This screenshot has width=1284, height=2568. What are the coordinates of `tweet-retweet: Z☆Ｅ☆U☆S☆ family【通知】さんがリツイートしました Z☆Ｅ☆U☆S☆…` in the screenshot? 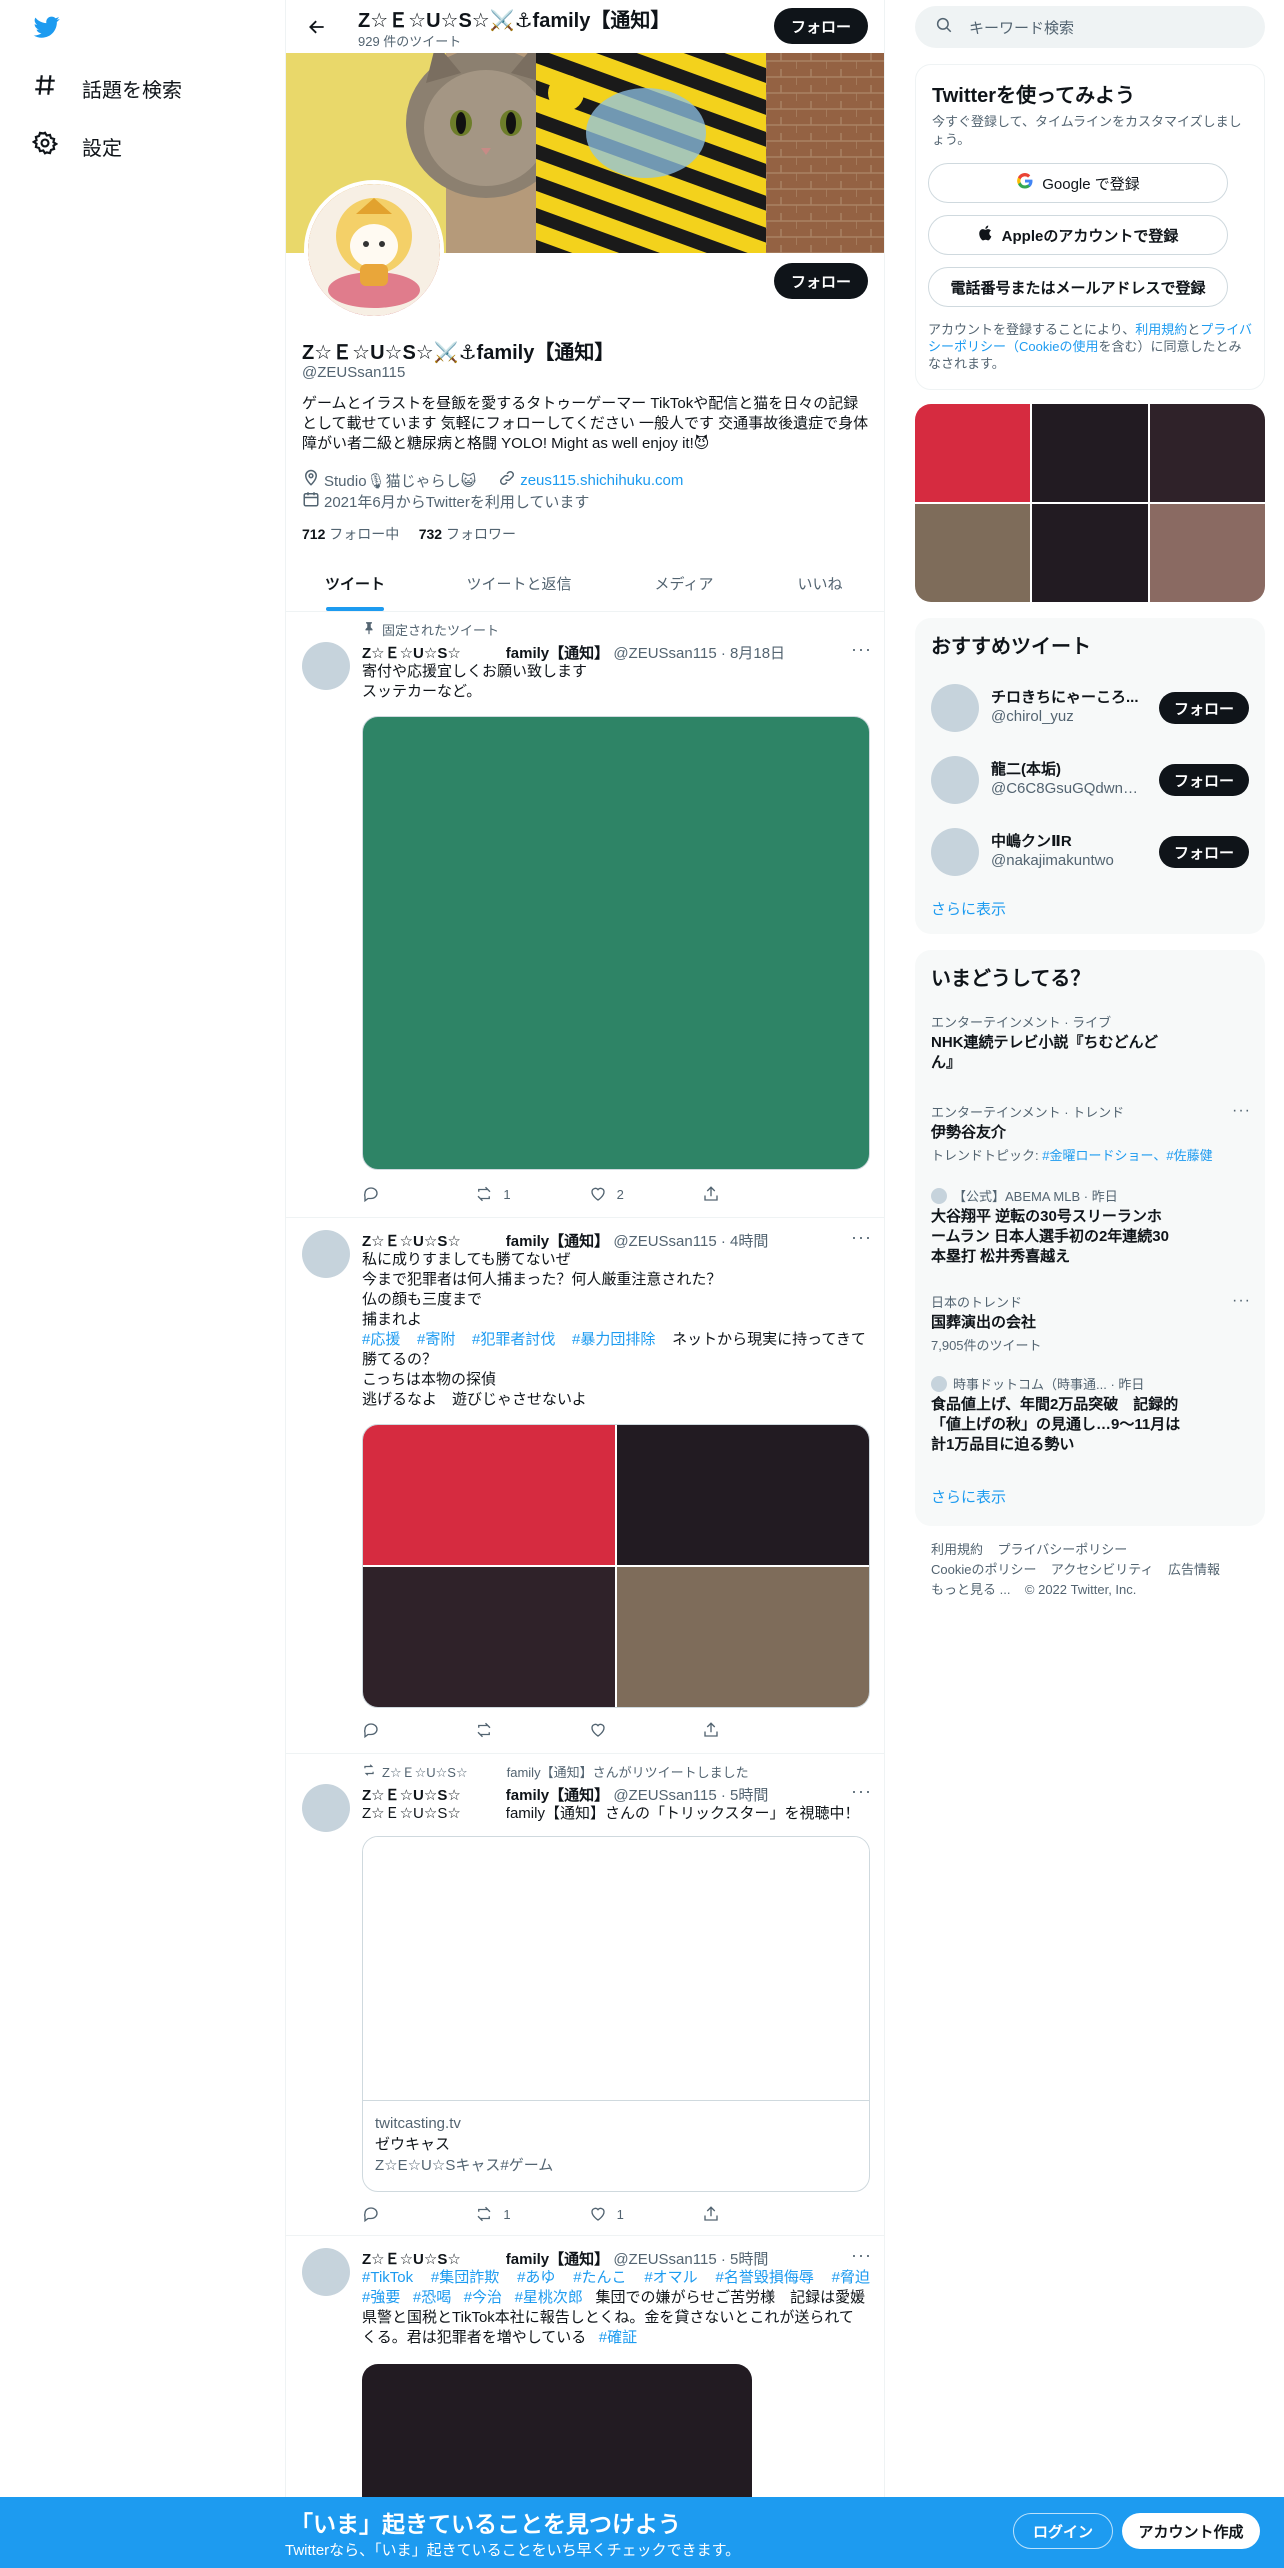 It's located at (585, 1995).